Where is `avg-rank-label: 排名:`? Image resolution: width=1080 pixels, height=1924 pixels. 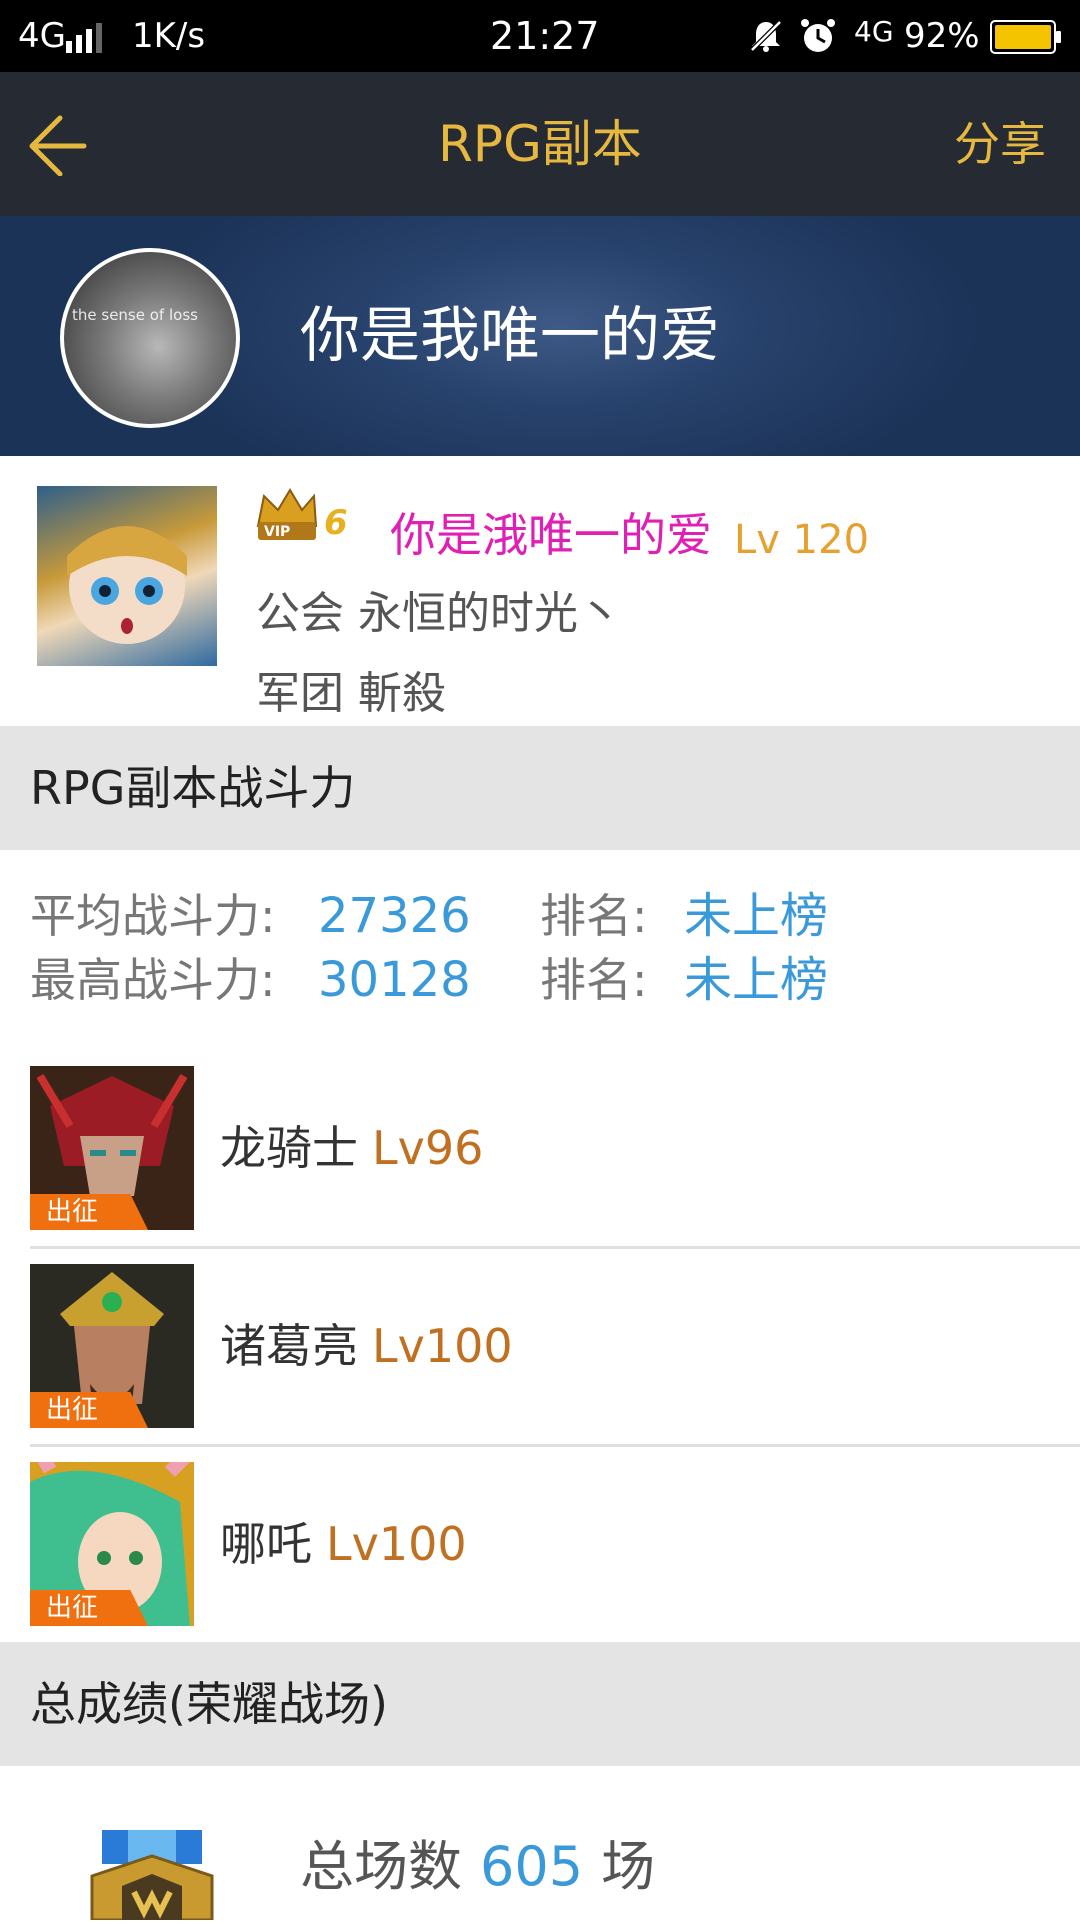 avg-rank-label: 排名: is located at coordinates (594, 916).